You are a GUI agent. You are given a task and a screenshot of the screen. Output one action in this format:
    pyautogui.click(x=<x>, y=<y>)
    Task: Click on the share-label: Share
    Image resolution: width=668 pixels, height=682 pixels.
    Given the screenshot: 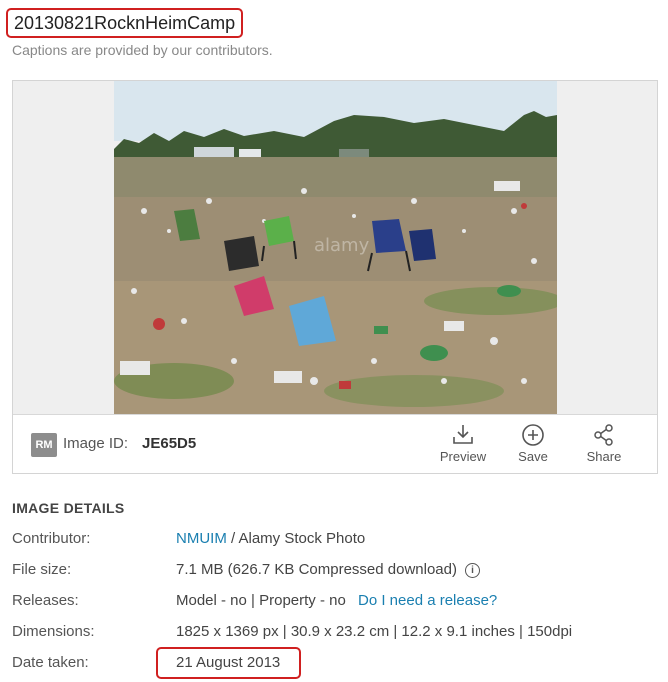 What is the action you would take?
    pyautogui.click(x=604, y=456)
    